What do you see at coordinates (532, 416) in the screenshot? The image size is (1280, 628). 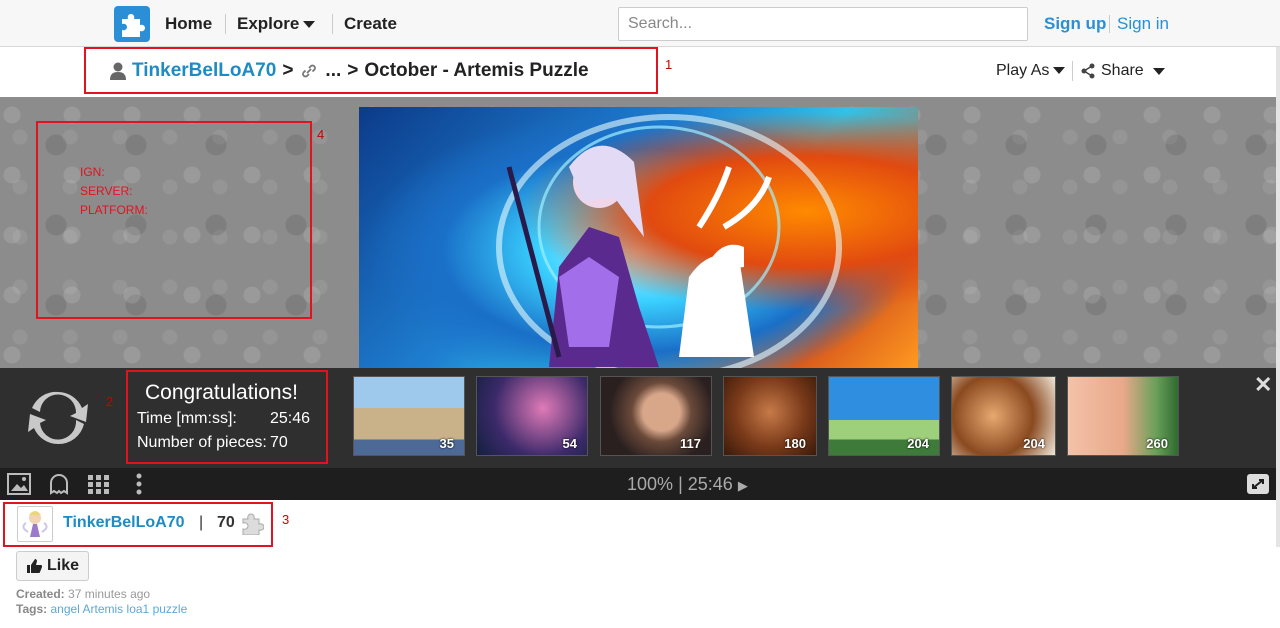 I see `thumbnail-puzzle: 54` at bounding box center [532, 416].